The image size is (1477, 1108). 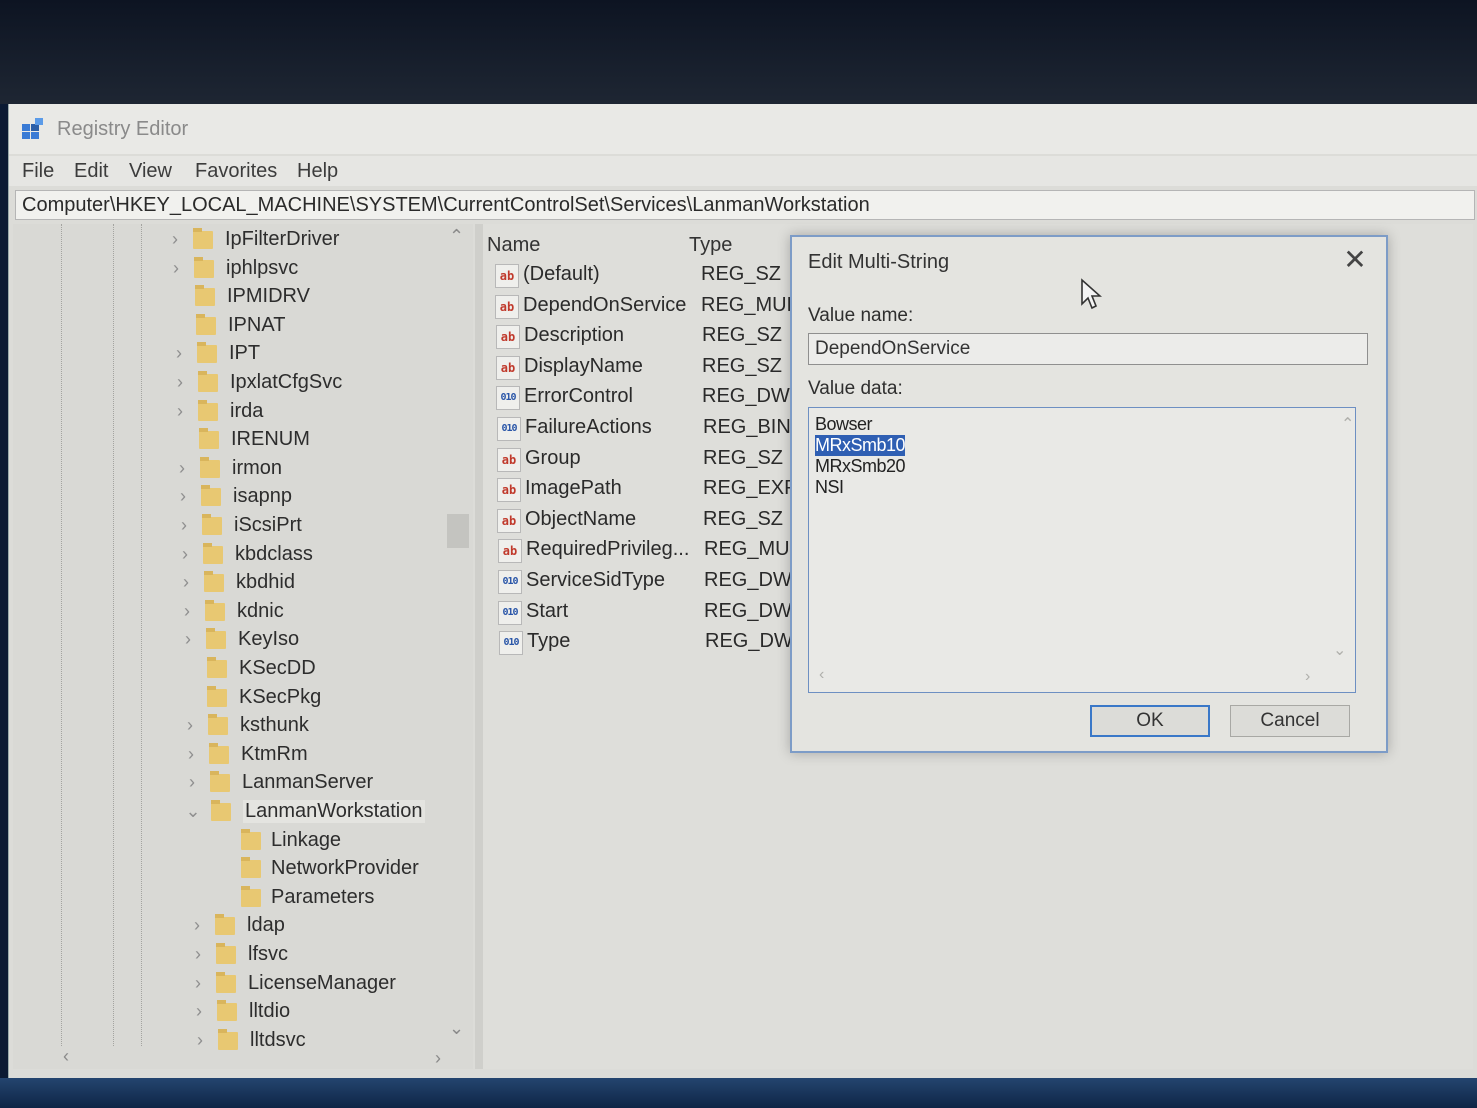 I want to click on value-data-line: MRxSmb20, so click(x=860, y=466).